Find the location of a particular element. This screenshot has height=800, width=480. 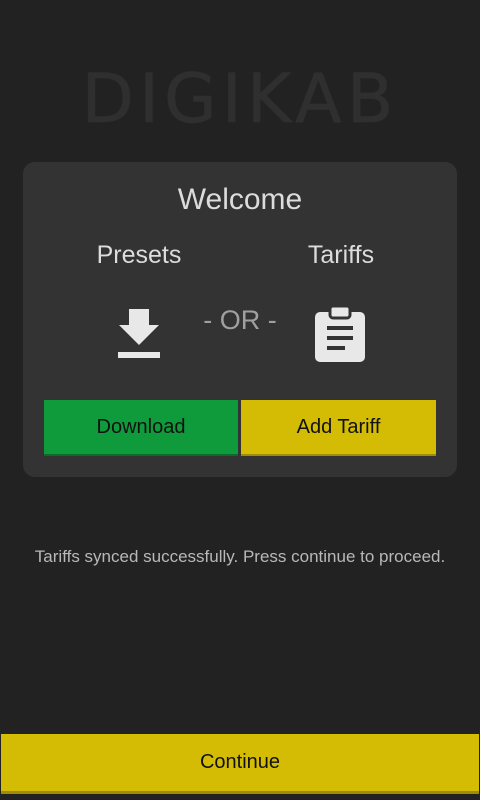

download-icon is located at coordinates (139, 333).